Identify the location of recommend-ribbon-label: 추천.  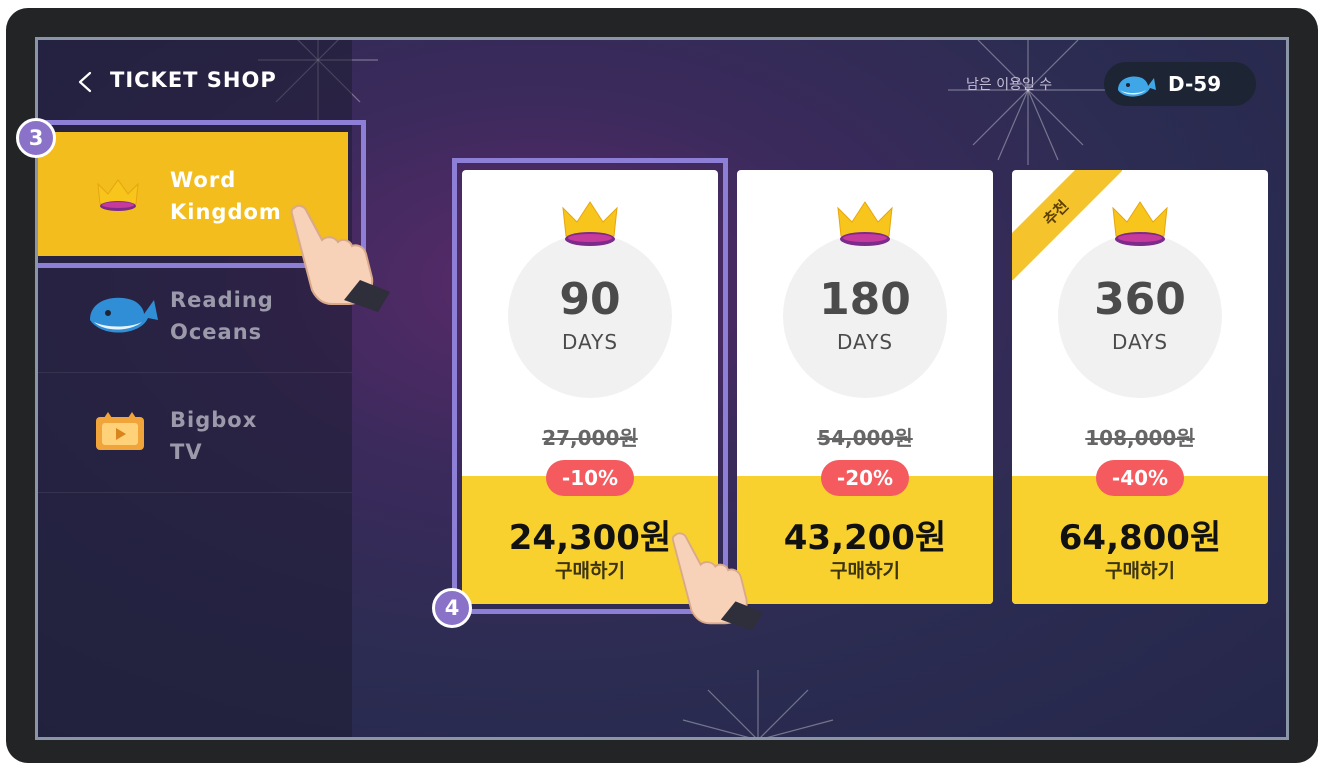
(1067, 225).